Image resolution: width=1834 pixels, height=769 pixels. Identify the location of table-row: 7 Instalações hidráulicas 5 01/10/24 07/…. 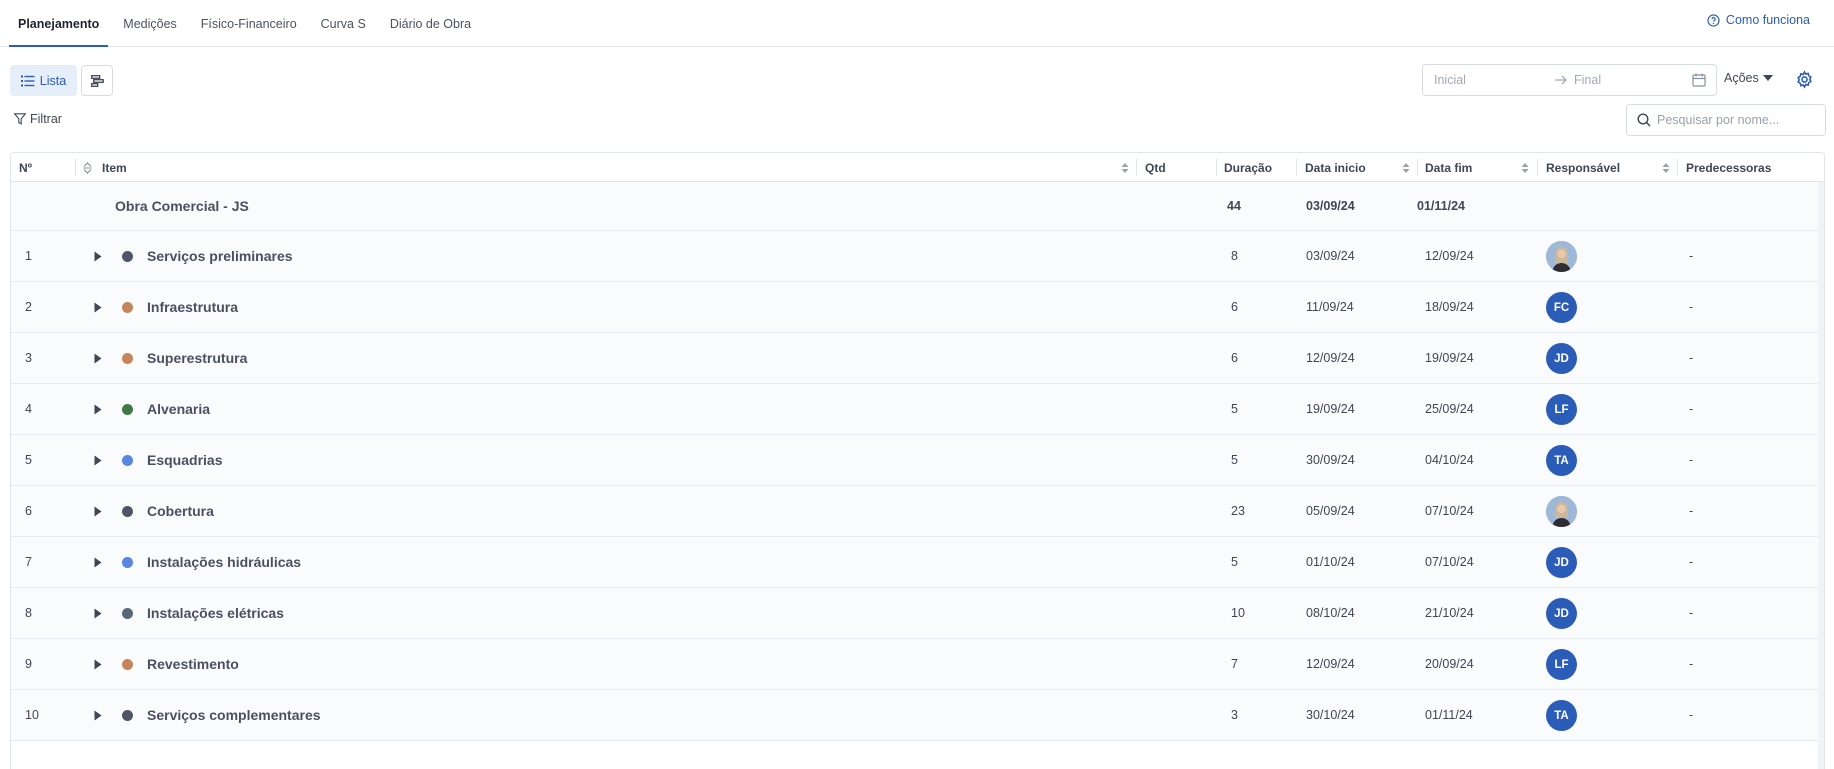
(917, 562).